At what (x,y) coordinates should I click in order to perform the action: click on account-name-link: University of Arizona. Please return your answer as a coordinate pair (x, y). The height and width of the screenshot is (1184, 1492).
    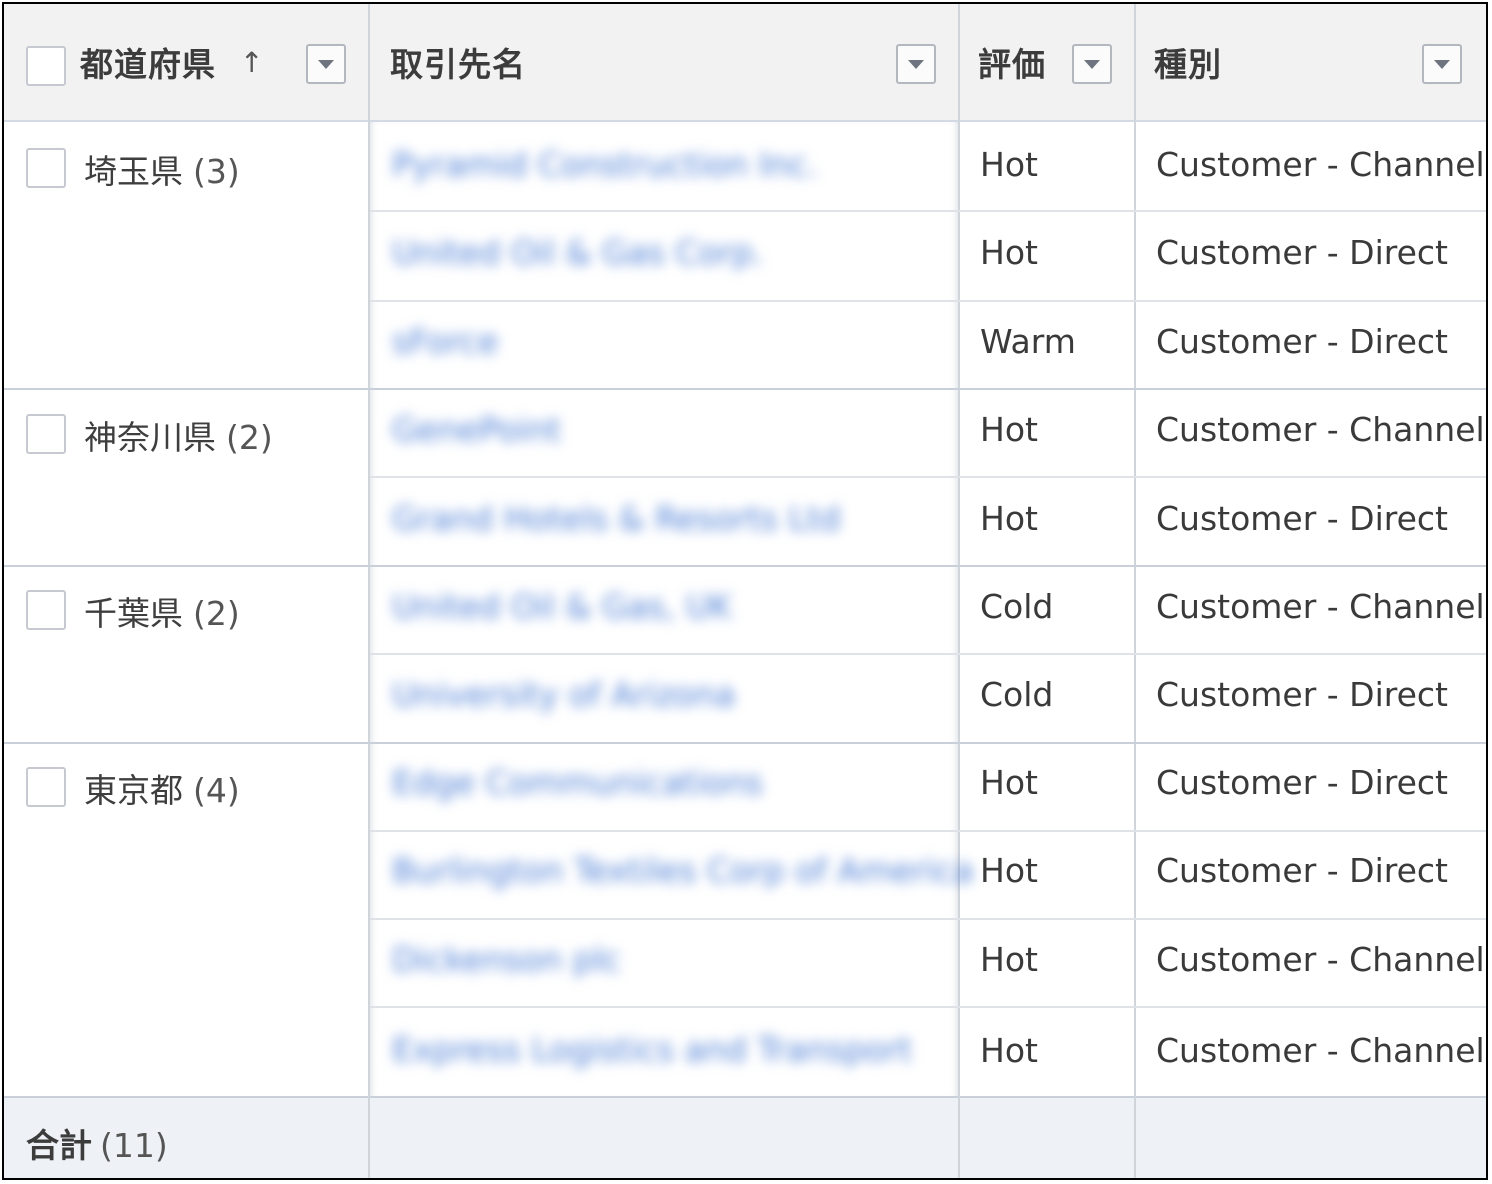
    Looking at the image, I should click on (563, 694).